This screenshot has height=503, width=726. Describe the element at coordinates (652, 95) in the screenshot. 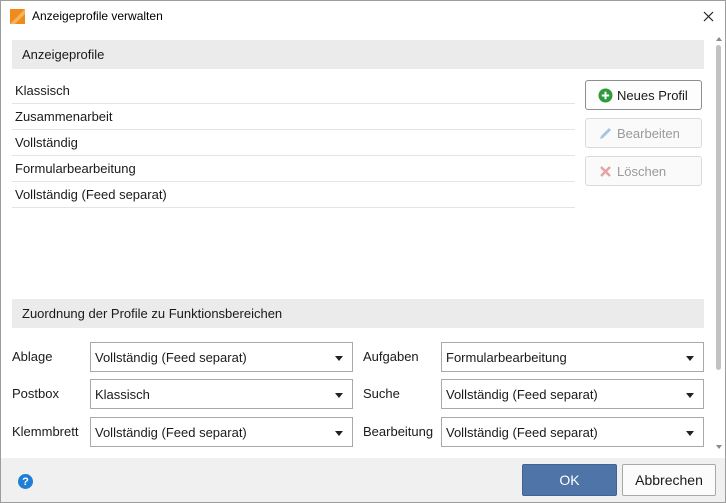

I see `new-profile-label: Neues Profil` at that location.